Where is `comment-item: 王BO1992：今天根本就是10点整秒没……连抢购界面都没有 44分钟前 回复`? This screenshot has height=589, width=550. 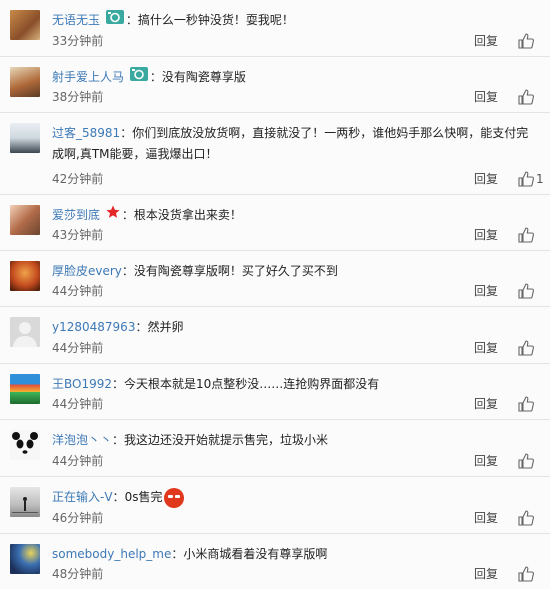 comment-item: 王BO1992：今天根本就是10点整秒没……连抢购界面都没有 44分钟前 回复 is located at coordinates (275, 392).